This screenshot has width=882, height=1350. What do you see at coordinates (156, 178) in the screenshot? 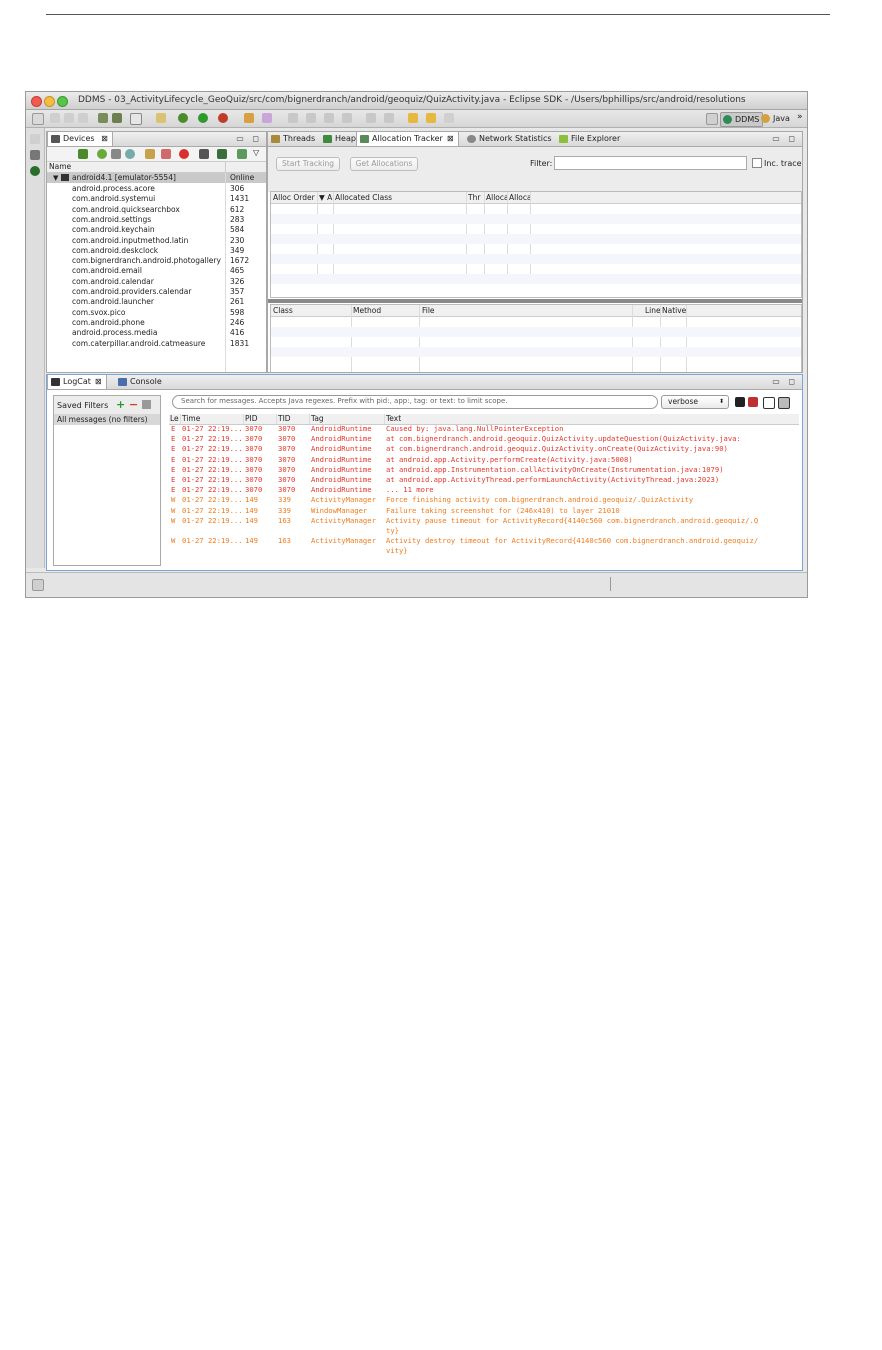
I see `device-row: ▼ android4.1 [emulator-5554] Online` at bounding box center [156, 178].